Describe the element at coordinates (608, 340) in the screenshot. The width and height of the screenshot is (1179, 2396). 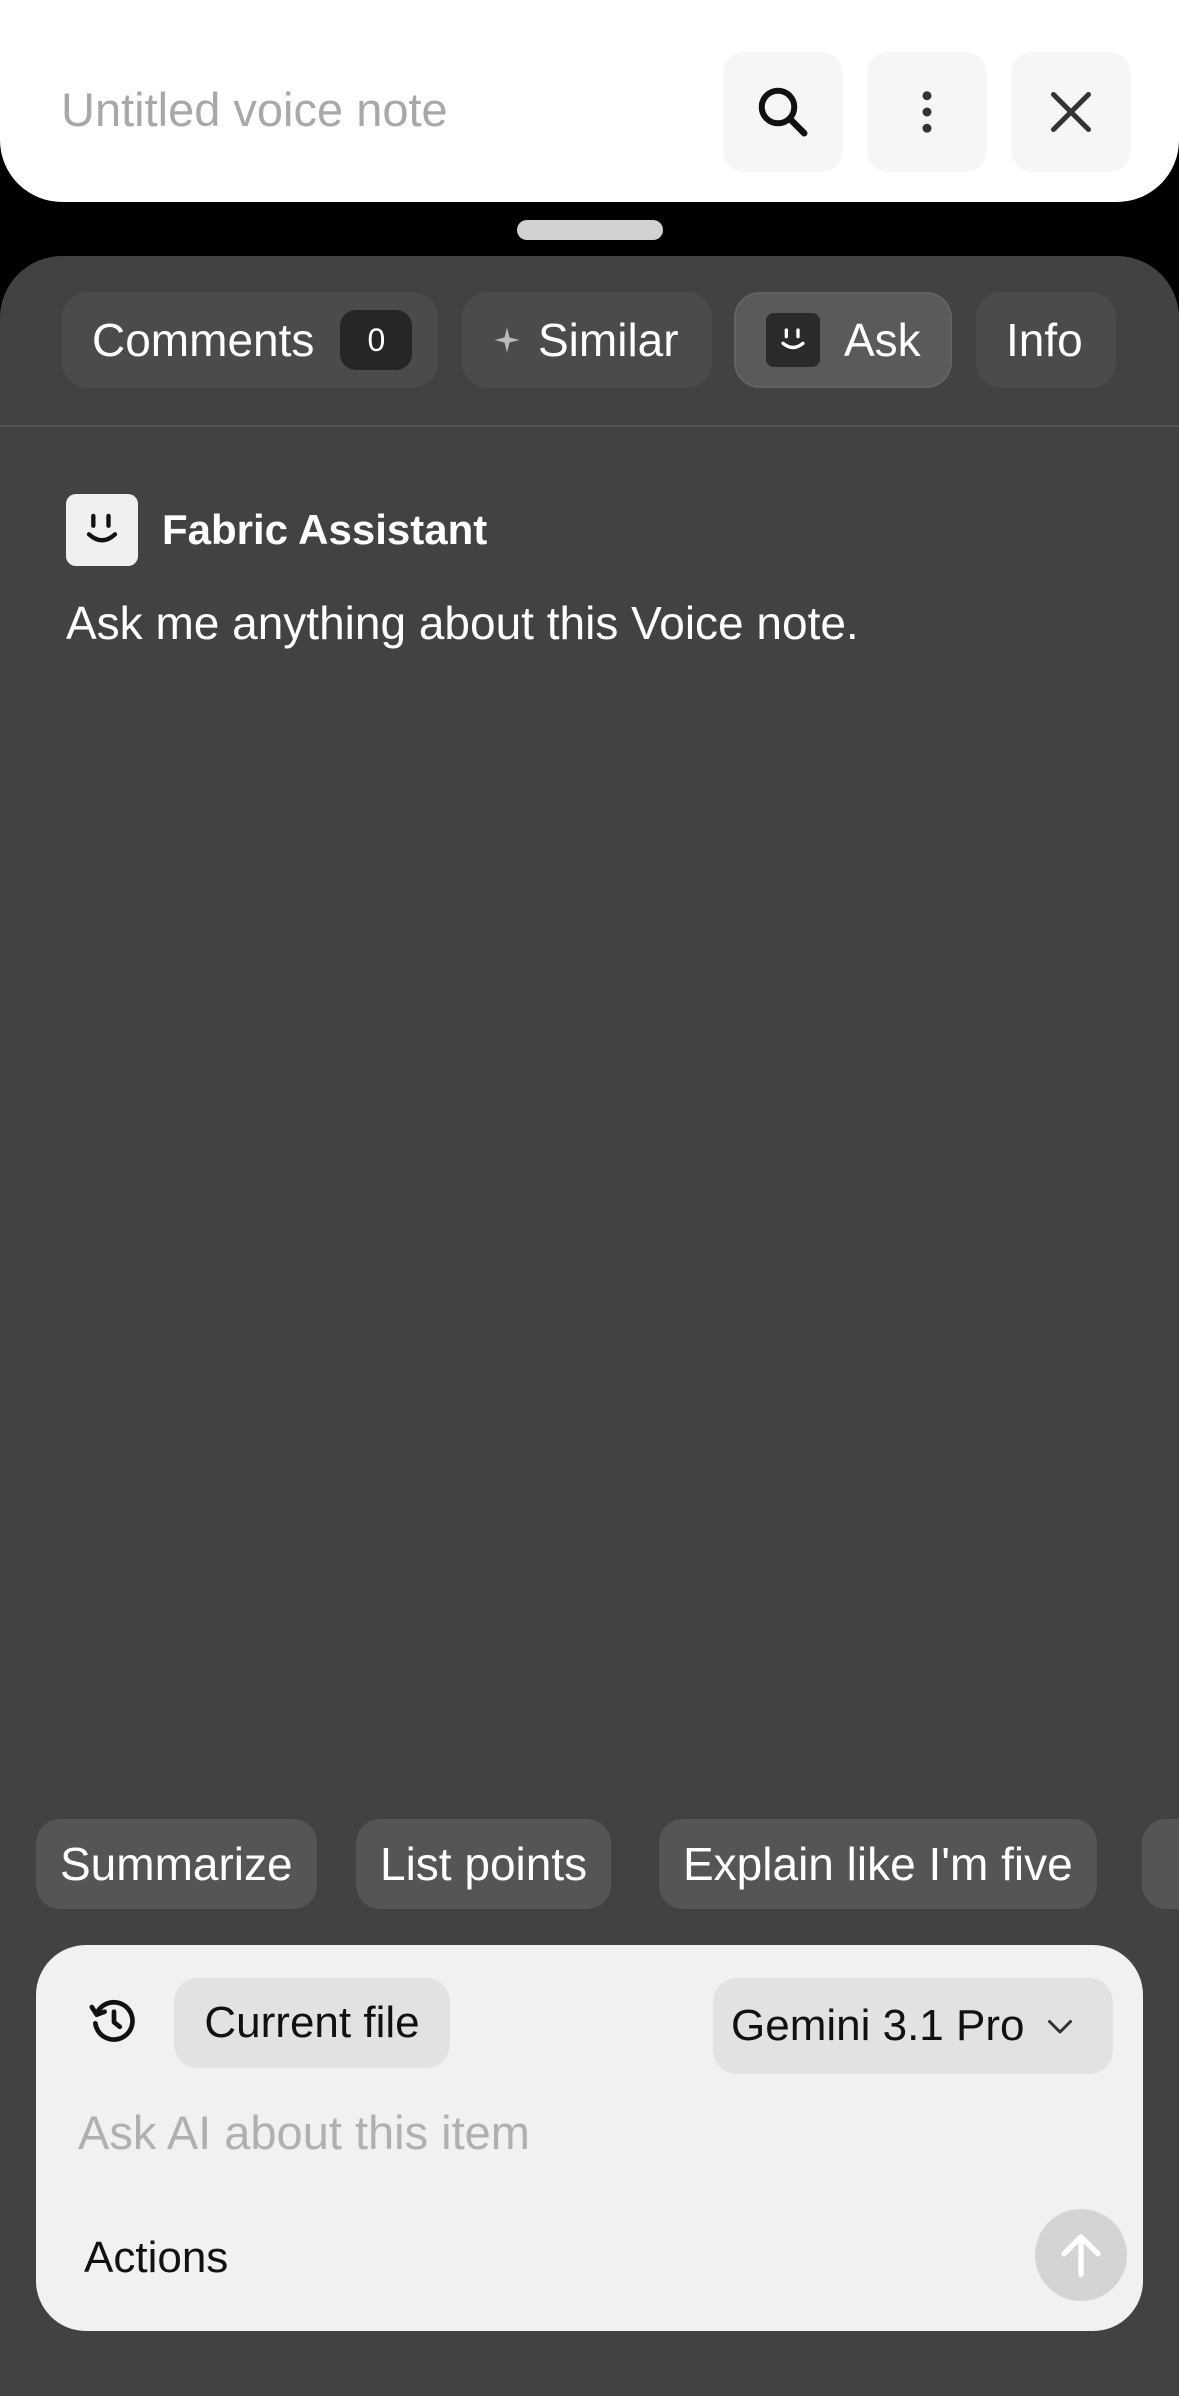
I see `tab-similar-label: Similar` at that location.